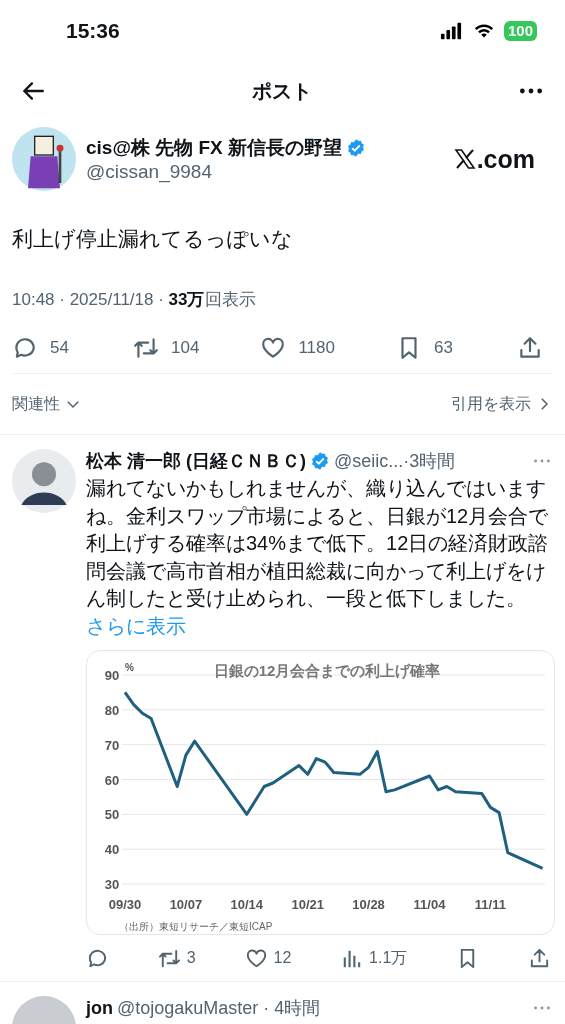 The image size is (565, 1024). Describe the element at coordinates (247, 904) in the screenshot. I see `x-axis-tick-label: 10/14` at that location.